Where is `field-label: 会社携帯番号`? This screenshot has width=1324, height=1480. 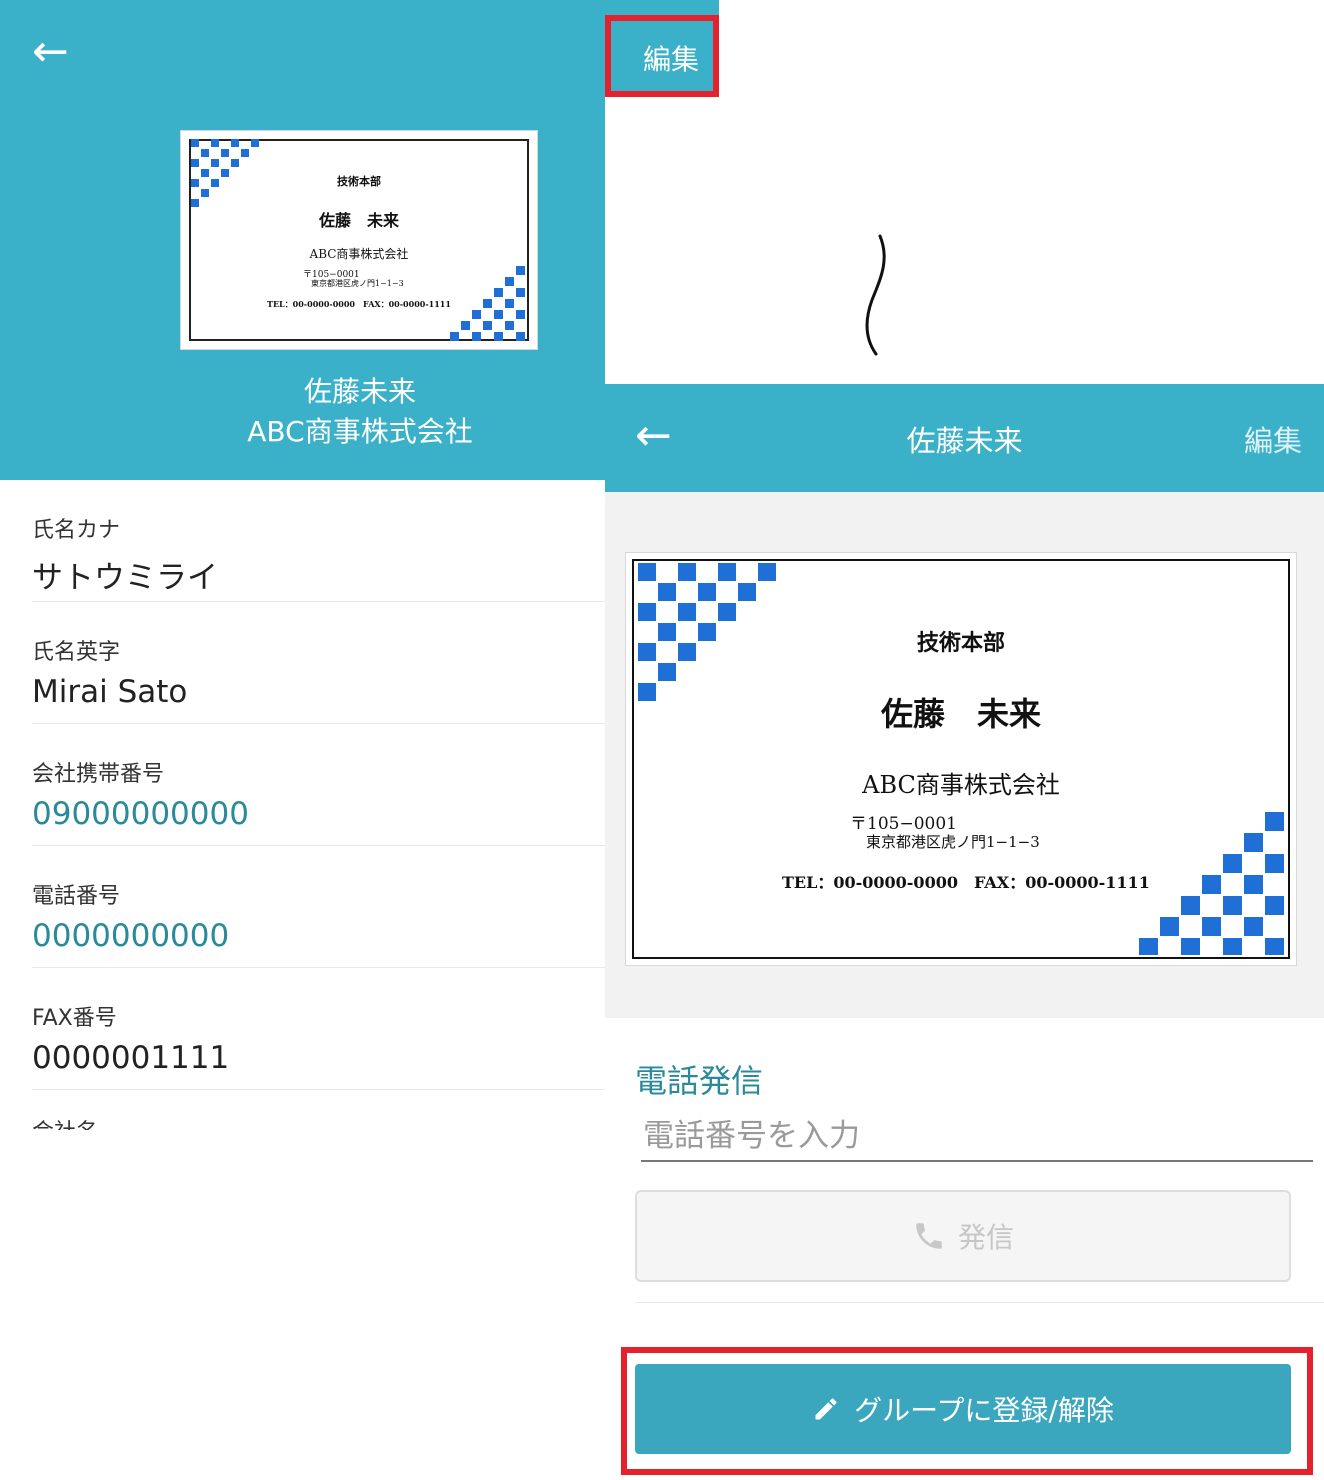
field-label: 会社携帯番号 is located at coordinates (98, 774).